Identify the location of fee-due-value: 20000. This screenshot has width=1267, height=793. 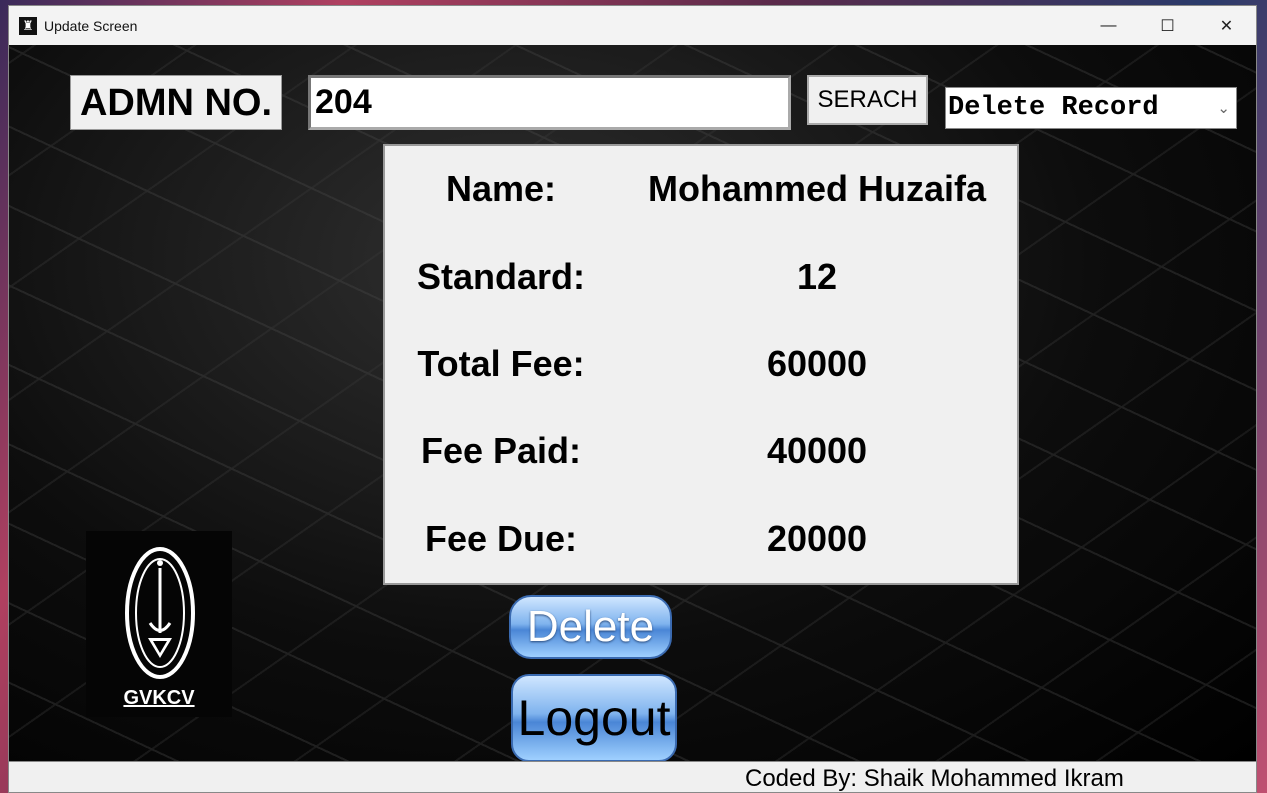
(817, 538).